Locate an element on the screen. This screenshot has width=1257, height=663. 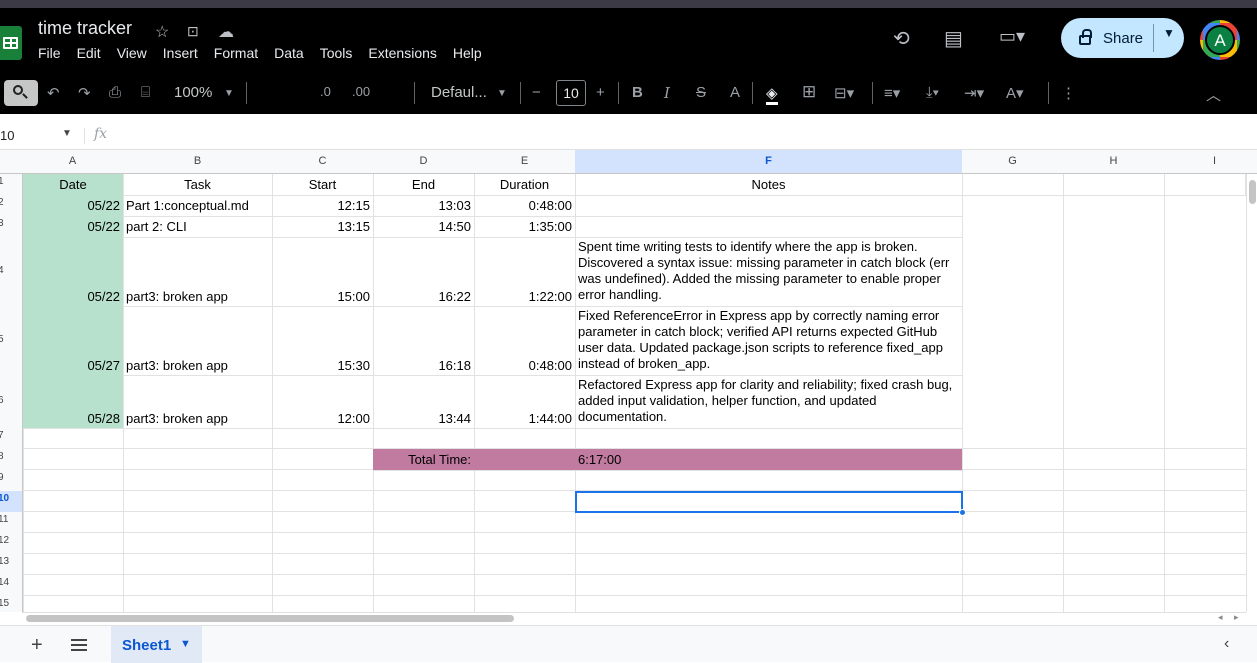
version-history-icon: ⟲ is located at coordinates (901, 38).